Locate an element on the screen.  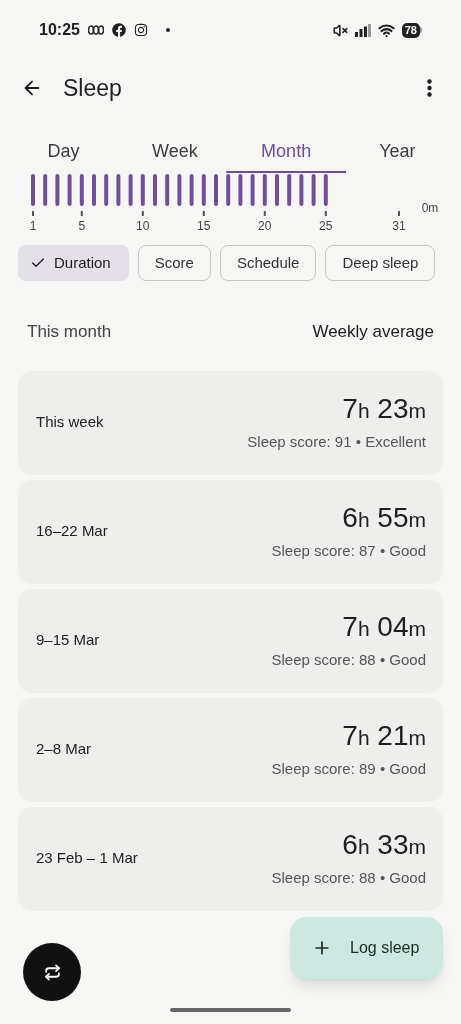
axis-label: 31 is located at coordinates (399, 226).